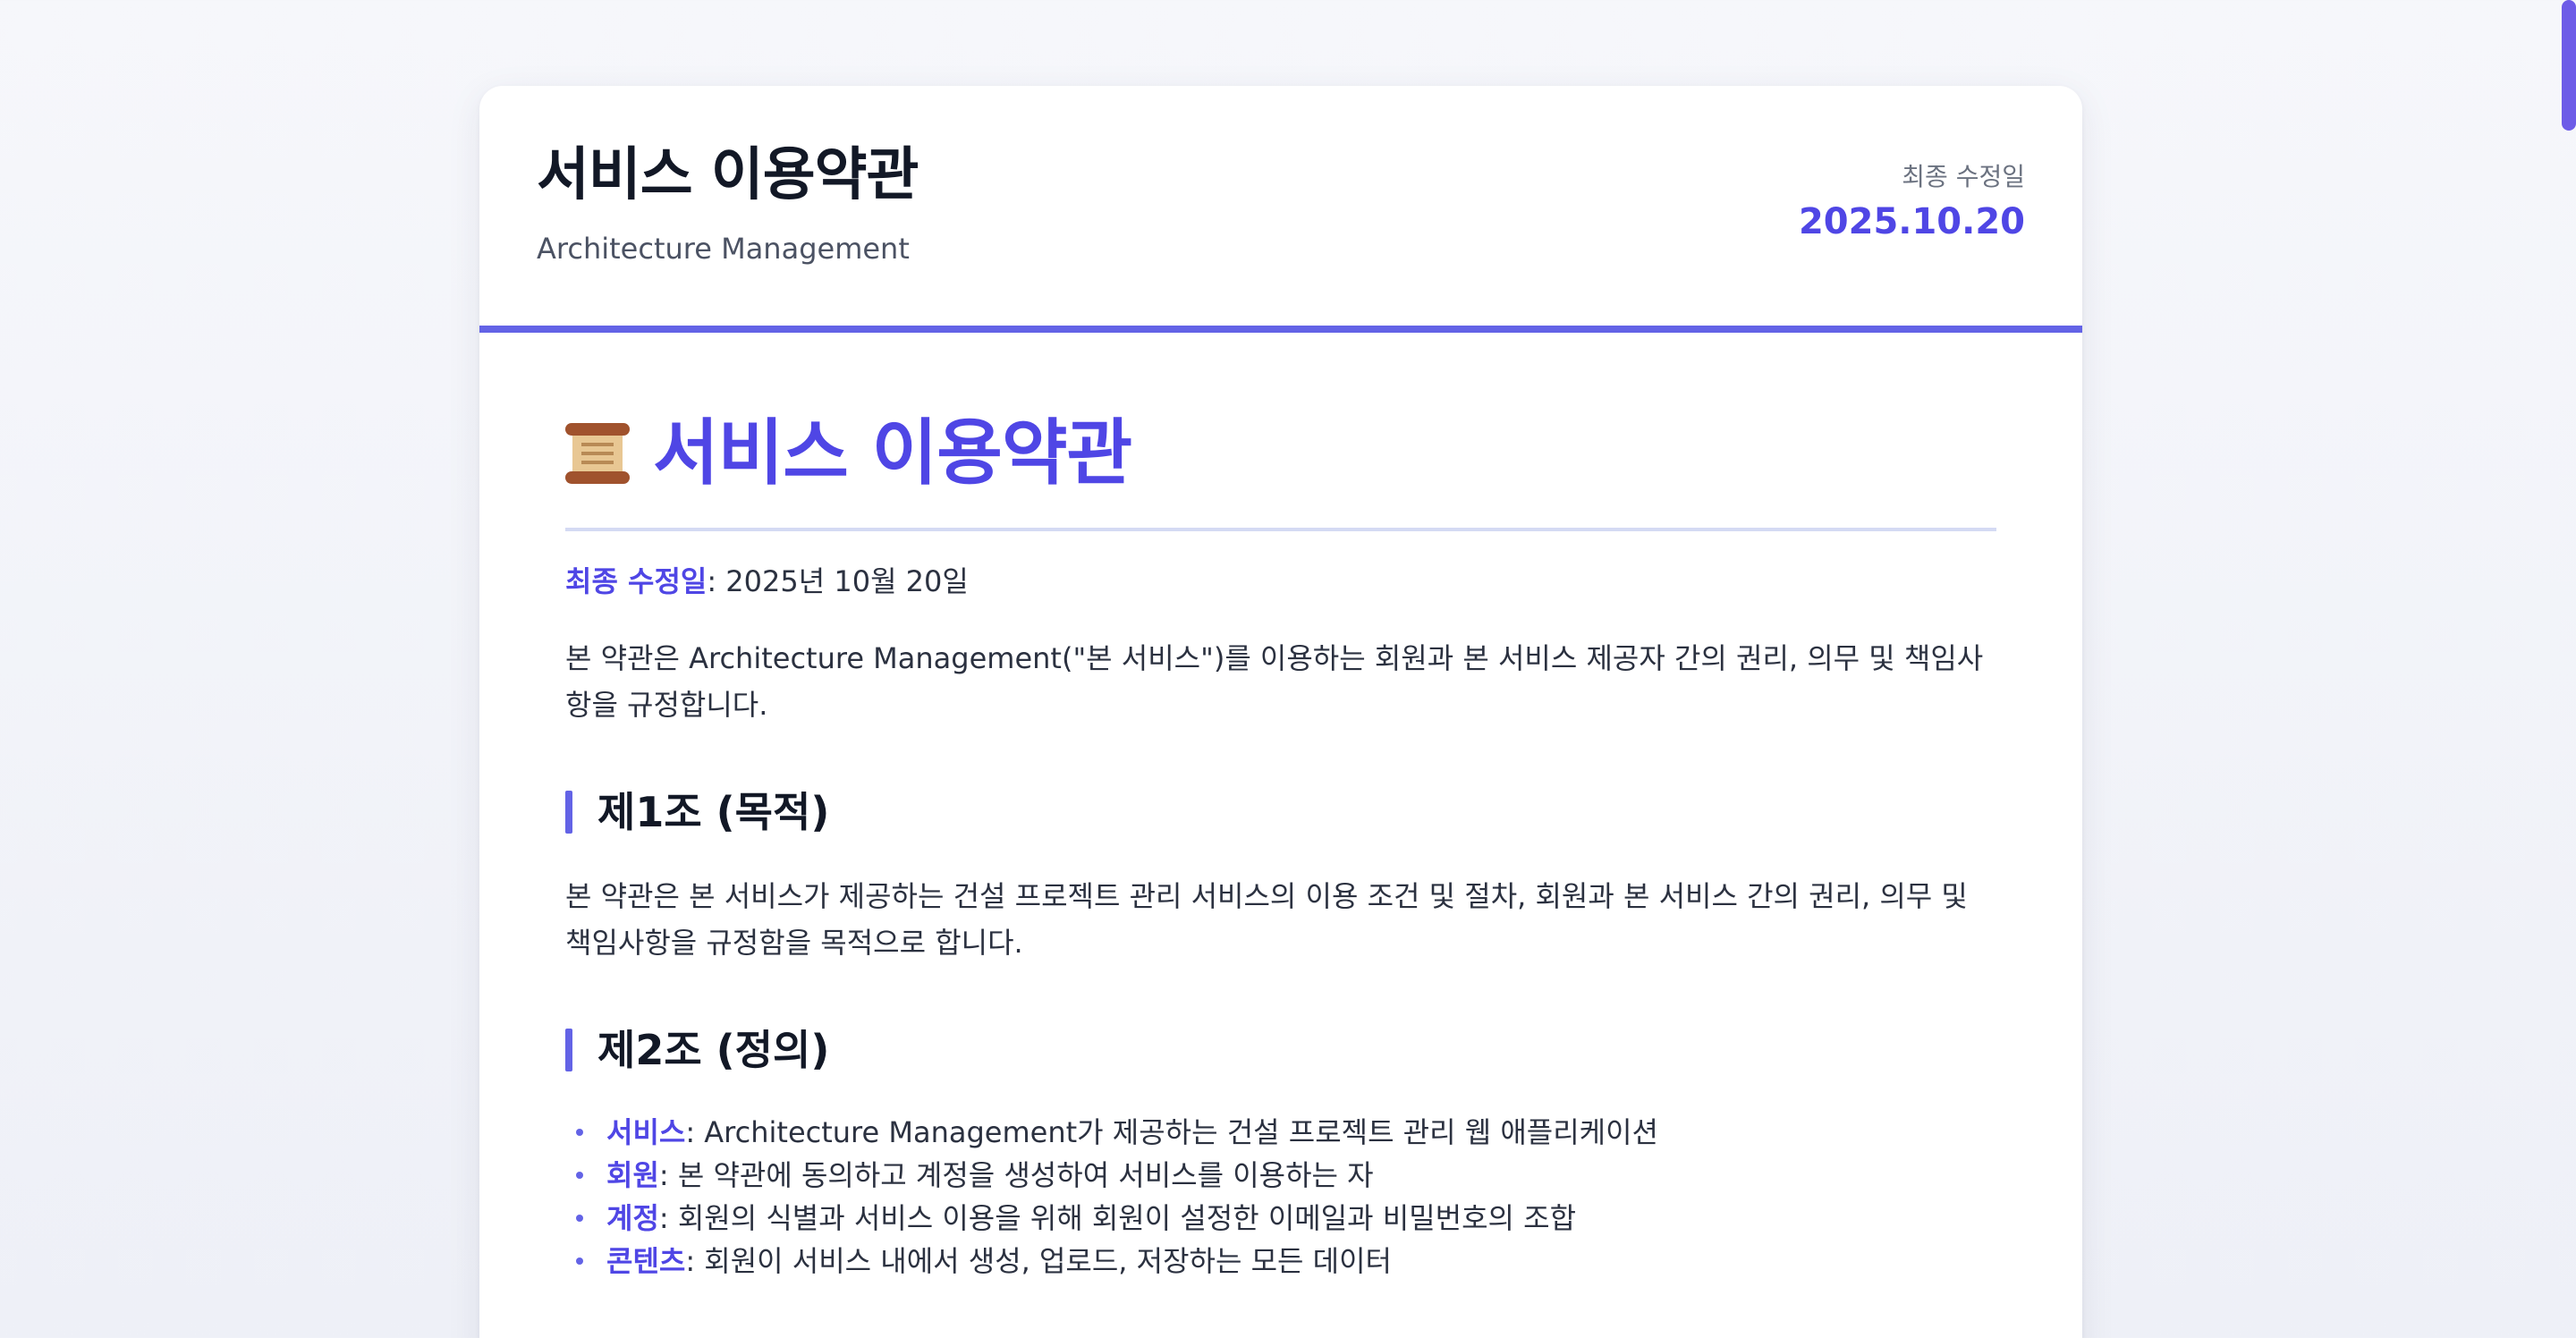 This screenshot has width=2576, height=1338. Describe the element at coordinates (892, 453) in the screenshot. I see `document-title-text: 서비스 이용약관` at that location.